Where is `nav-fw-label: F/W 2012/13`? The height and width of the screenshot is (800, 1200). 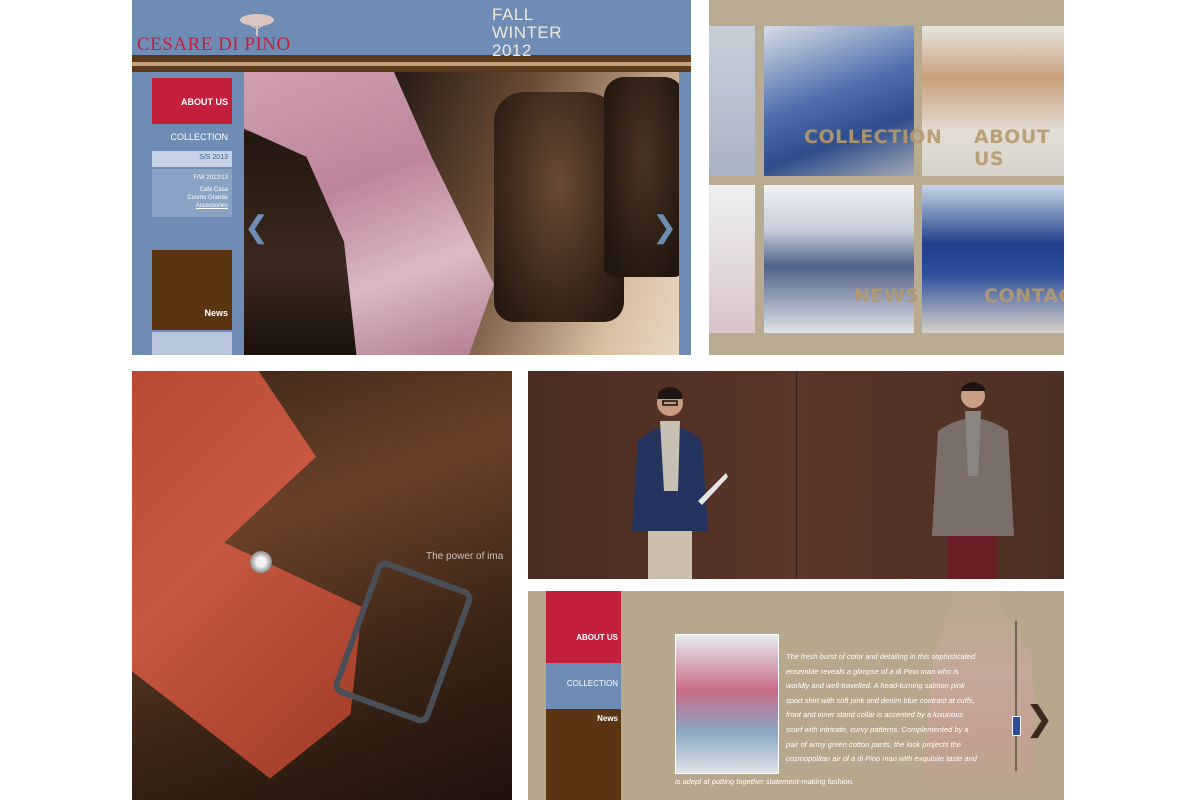
nav-fw-label: F/W 2012/13 is located at coordinates (210, 178).